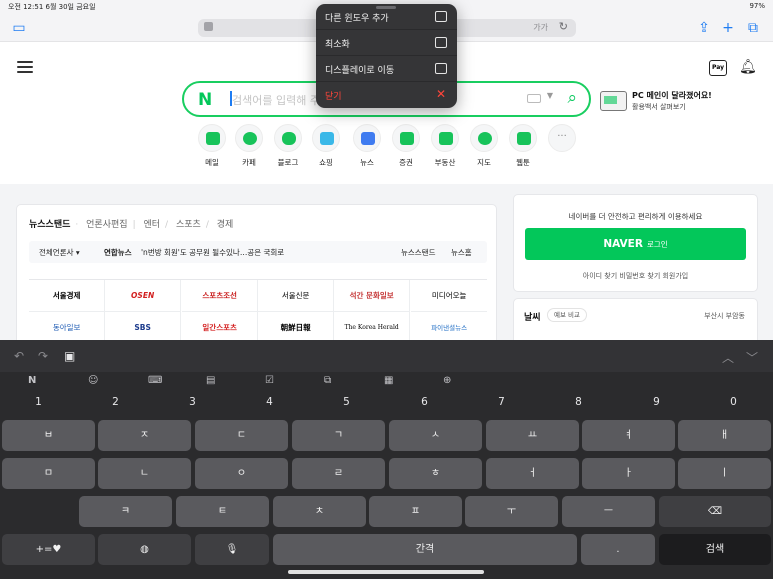  I want to click on menu-item-move-to-display: 디스플레이로 이동, so click(386, 69).